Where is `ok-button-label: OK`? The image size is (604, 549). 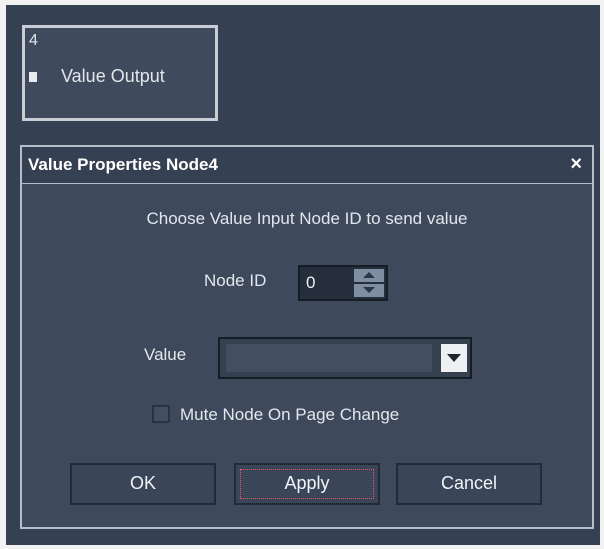
ok-button-label: OK is located at coordinates (142, 483).